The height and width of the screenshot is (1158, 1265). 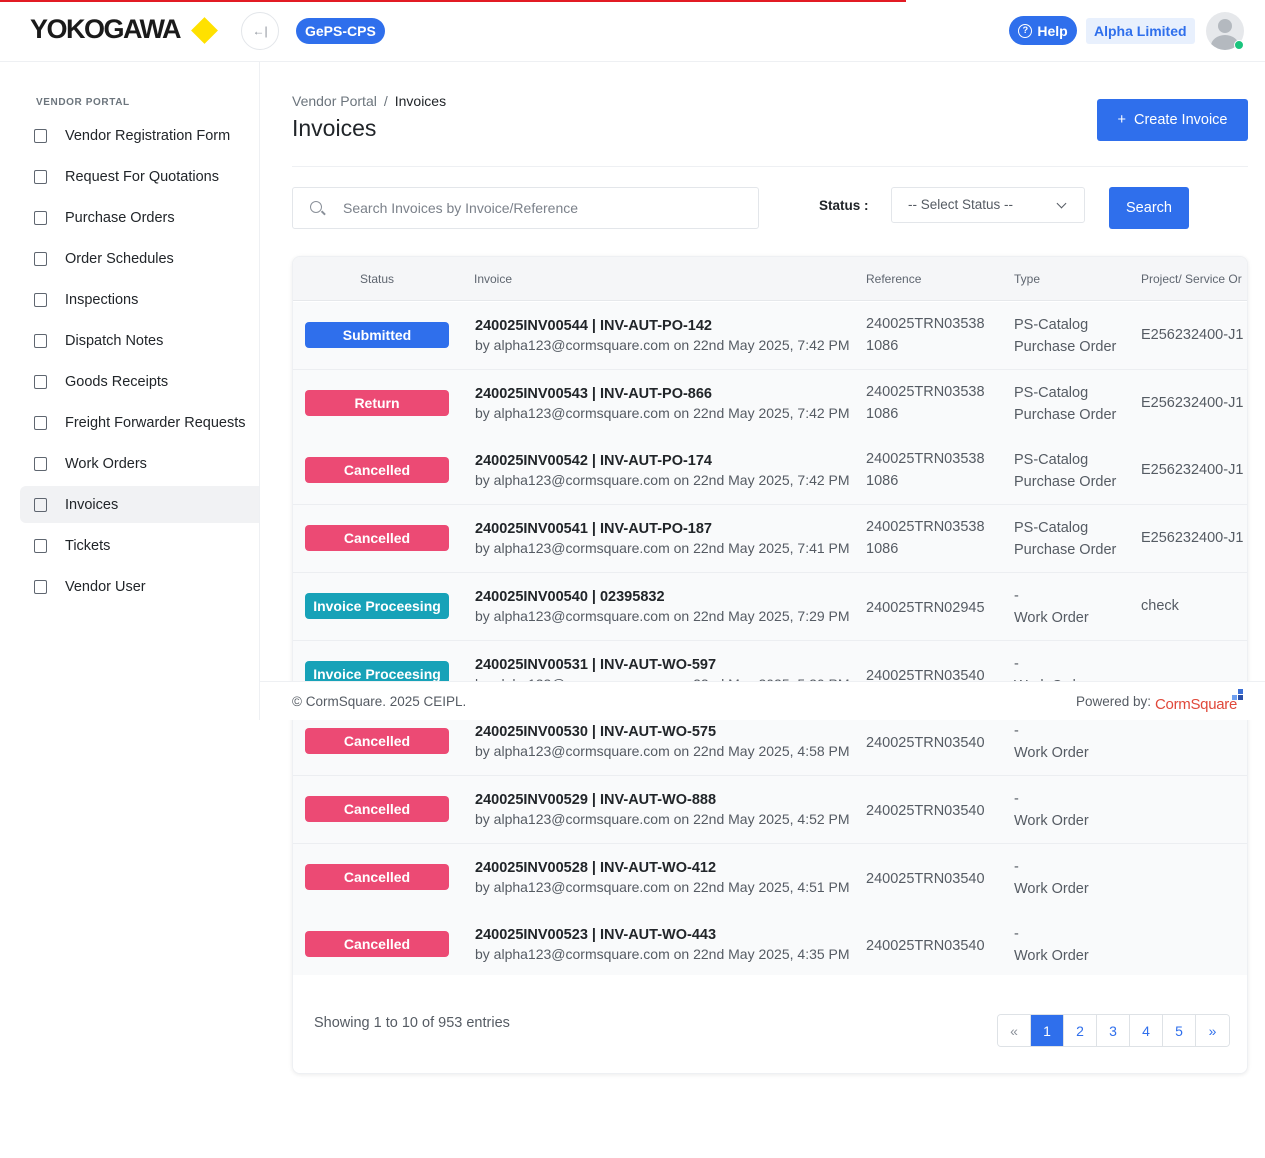 What do you see at coordinates (40, 135) in the screenshot?
I see `users-icon` at bounding box center [40, 135].